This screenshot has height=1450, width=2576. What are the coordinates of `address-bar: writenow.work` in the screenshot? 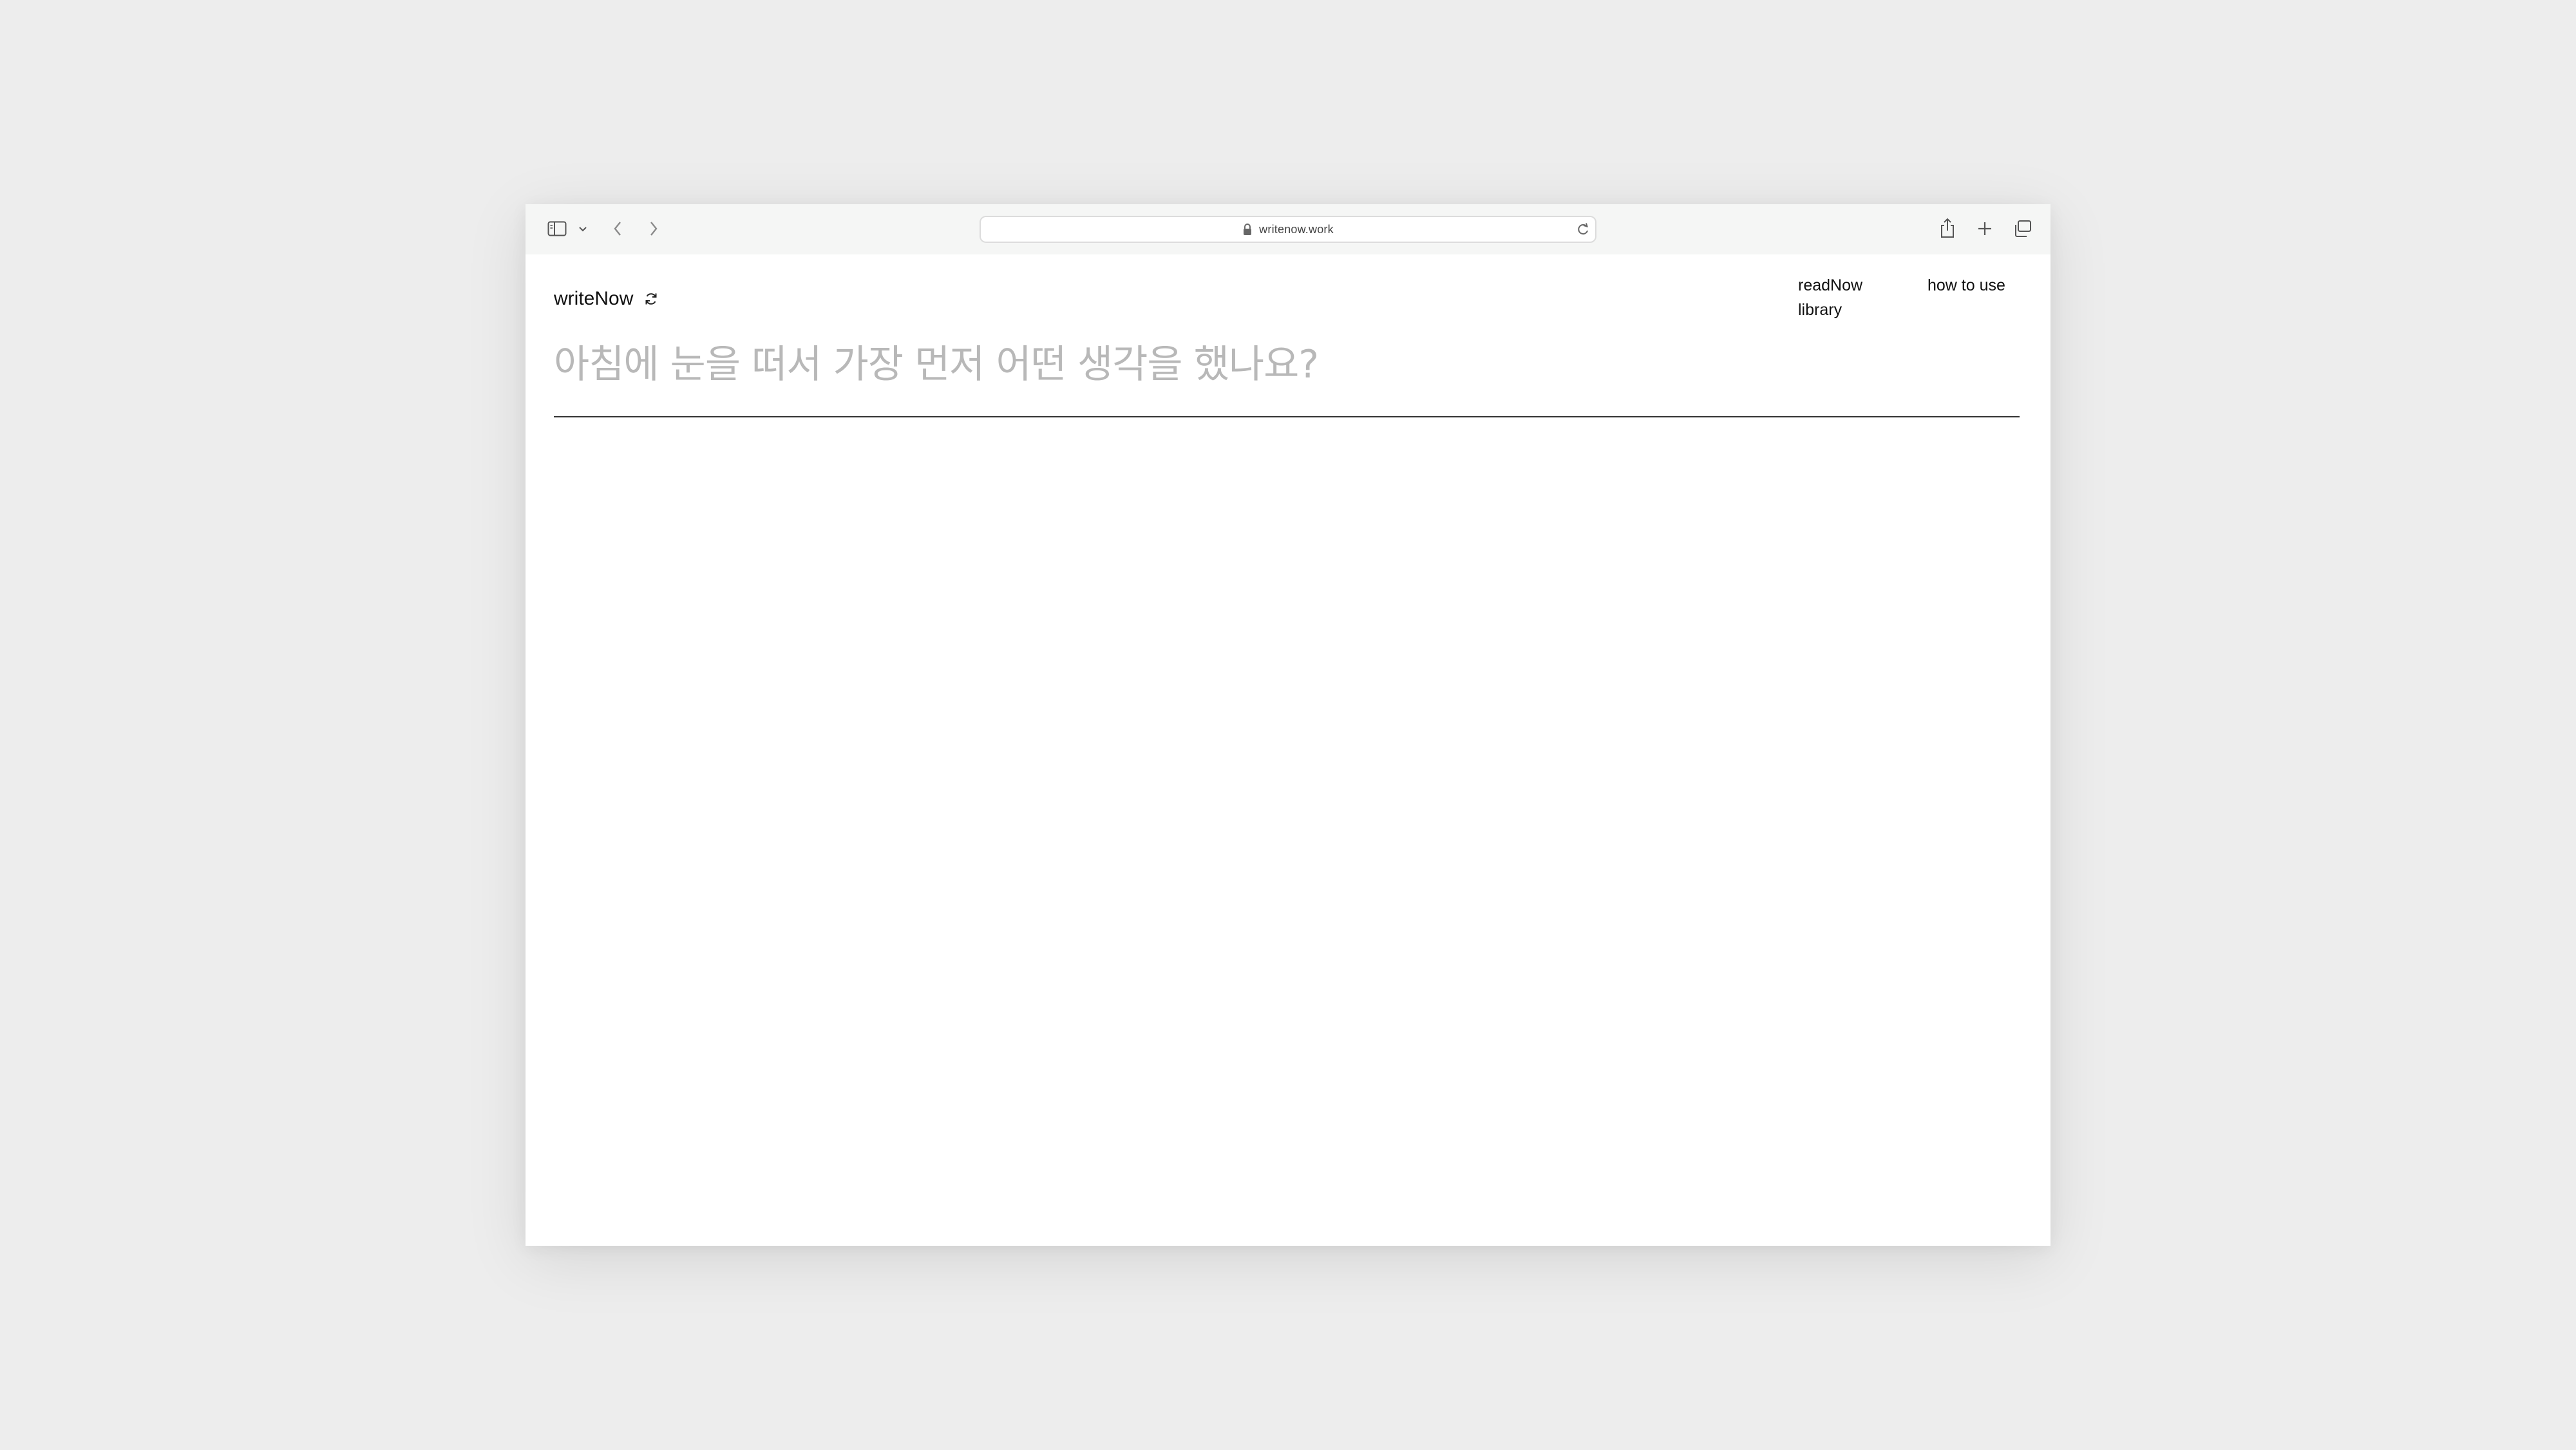 It's located at (1288, 229).